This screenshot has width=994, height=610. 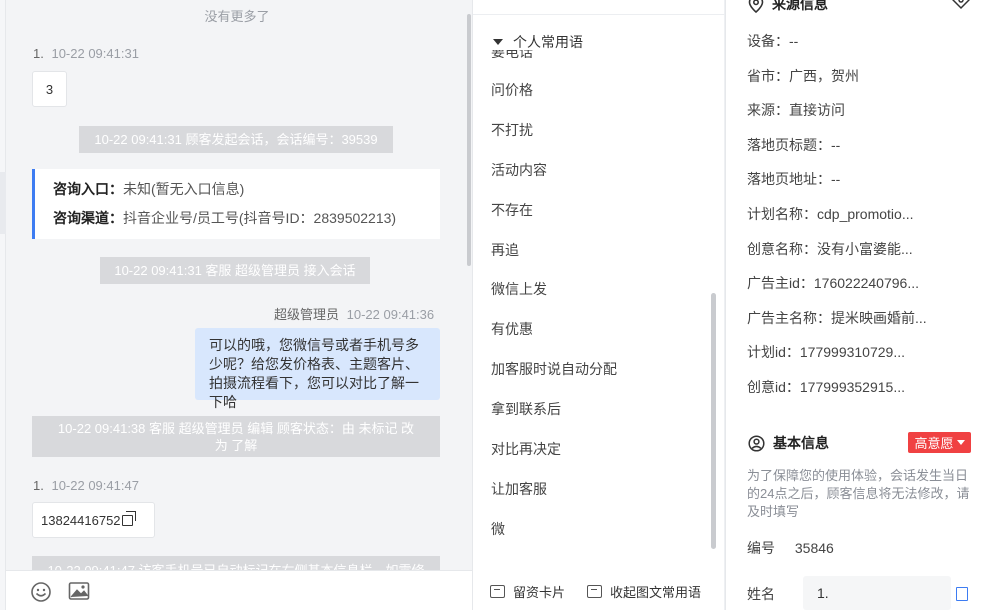 What do you see at coordinates (601, 171) in the screenshot?
I see `phrase-item: 活动内容` at bounding box center [601, 171].